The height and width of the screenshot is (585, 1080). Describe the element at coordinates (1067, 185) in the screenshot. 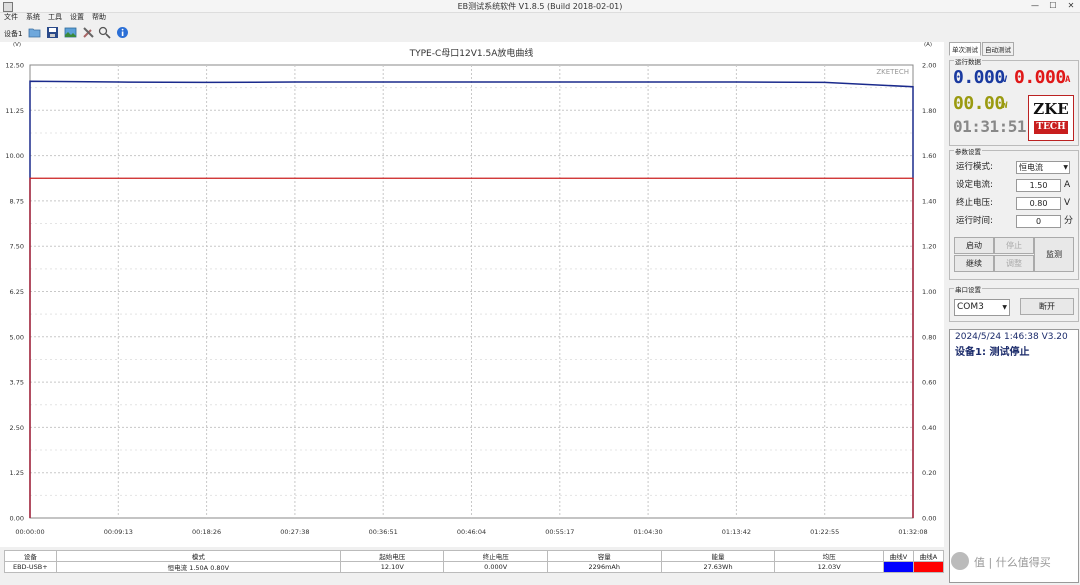

I see `set-current-unit: A` at that location.